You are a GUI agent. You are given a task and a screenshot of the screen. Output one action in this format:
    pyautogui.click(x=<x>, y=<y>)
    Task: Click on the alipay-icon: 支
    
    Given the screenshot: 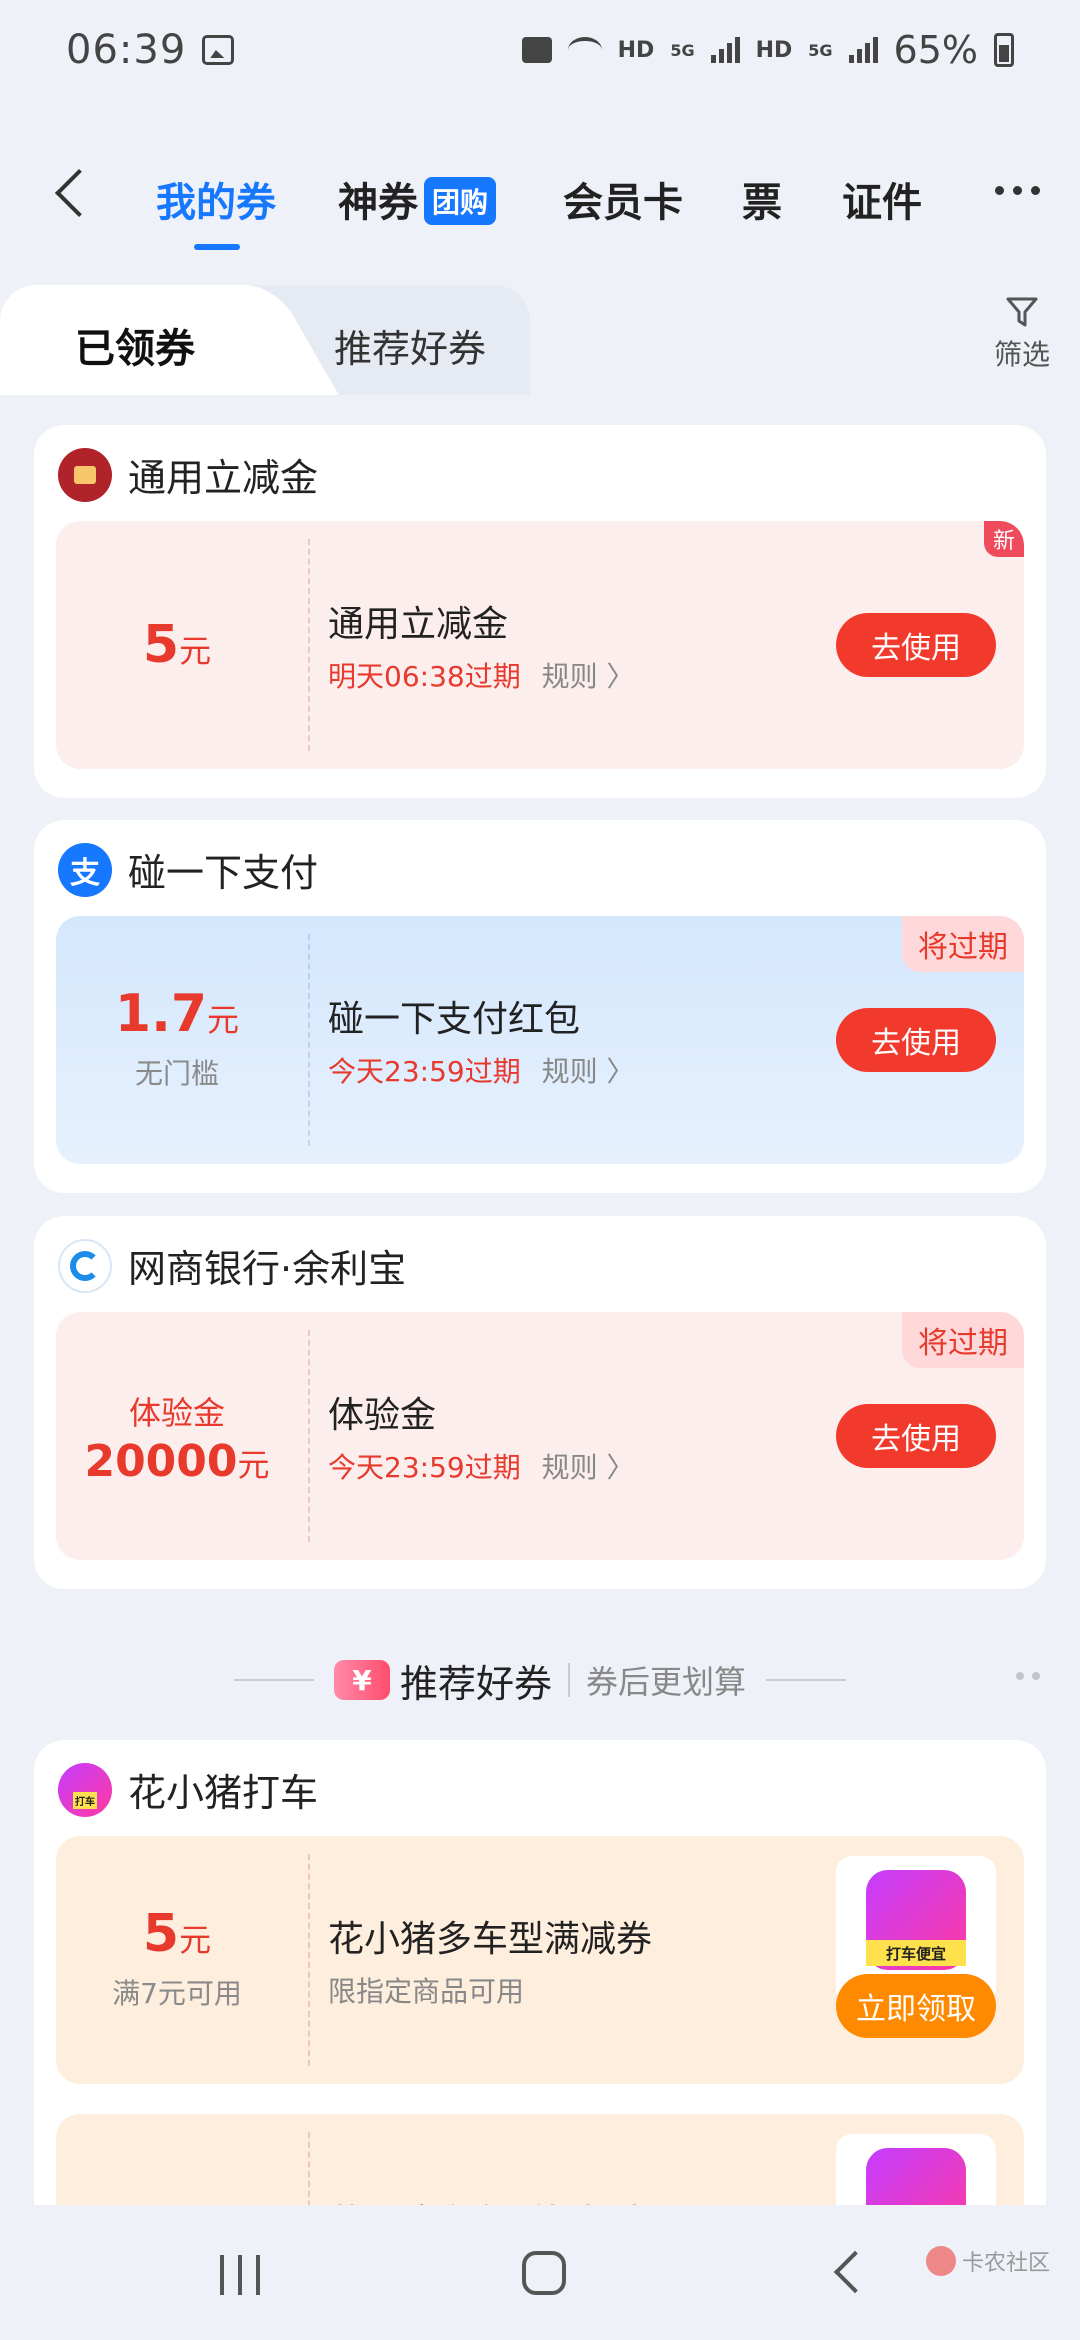 What is the action you would take?
    pyautogui.click(x=85, y=869)
    